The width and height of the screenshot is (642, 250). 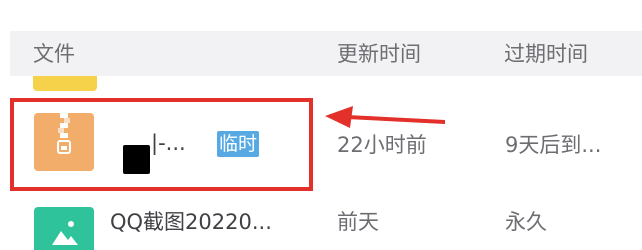 What do you see at coordinates (64, 228) in the screenshot?
I see `image-file-icon` at bounding box center [64, 228].